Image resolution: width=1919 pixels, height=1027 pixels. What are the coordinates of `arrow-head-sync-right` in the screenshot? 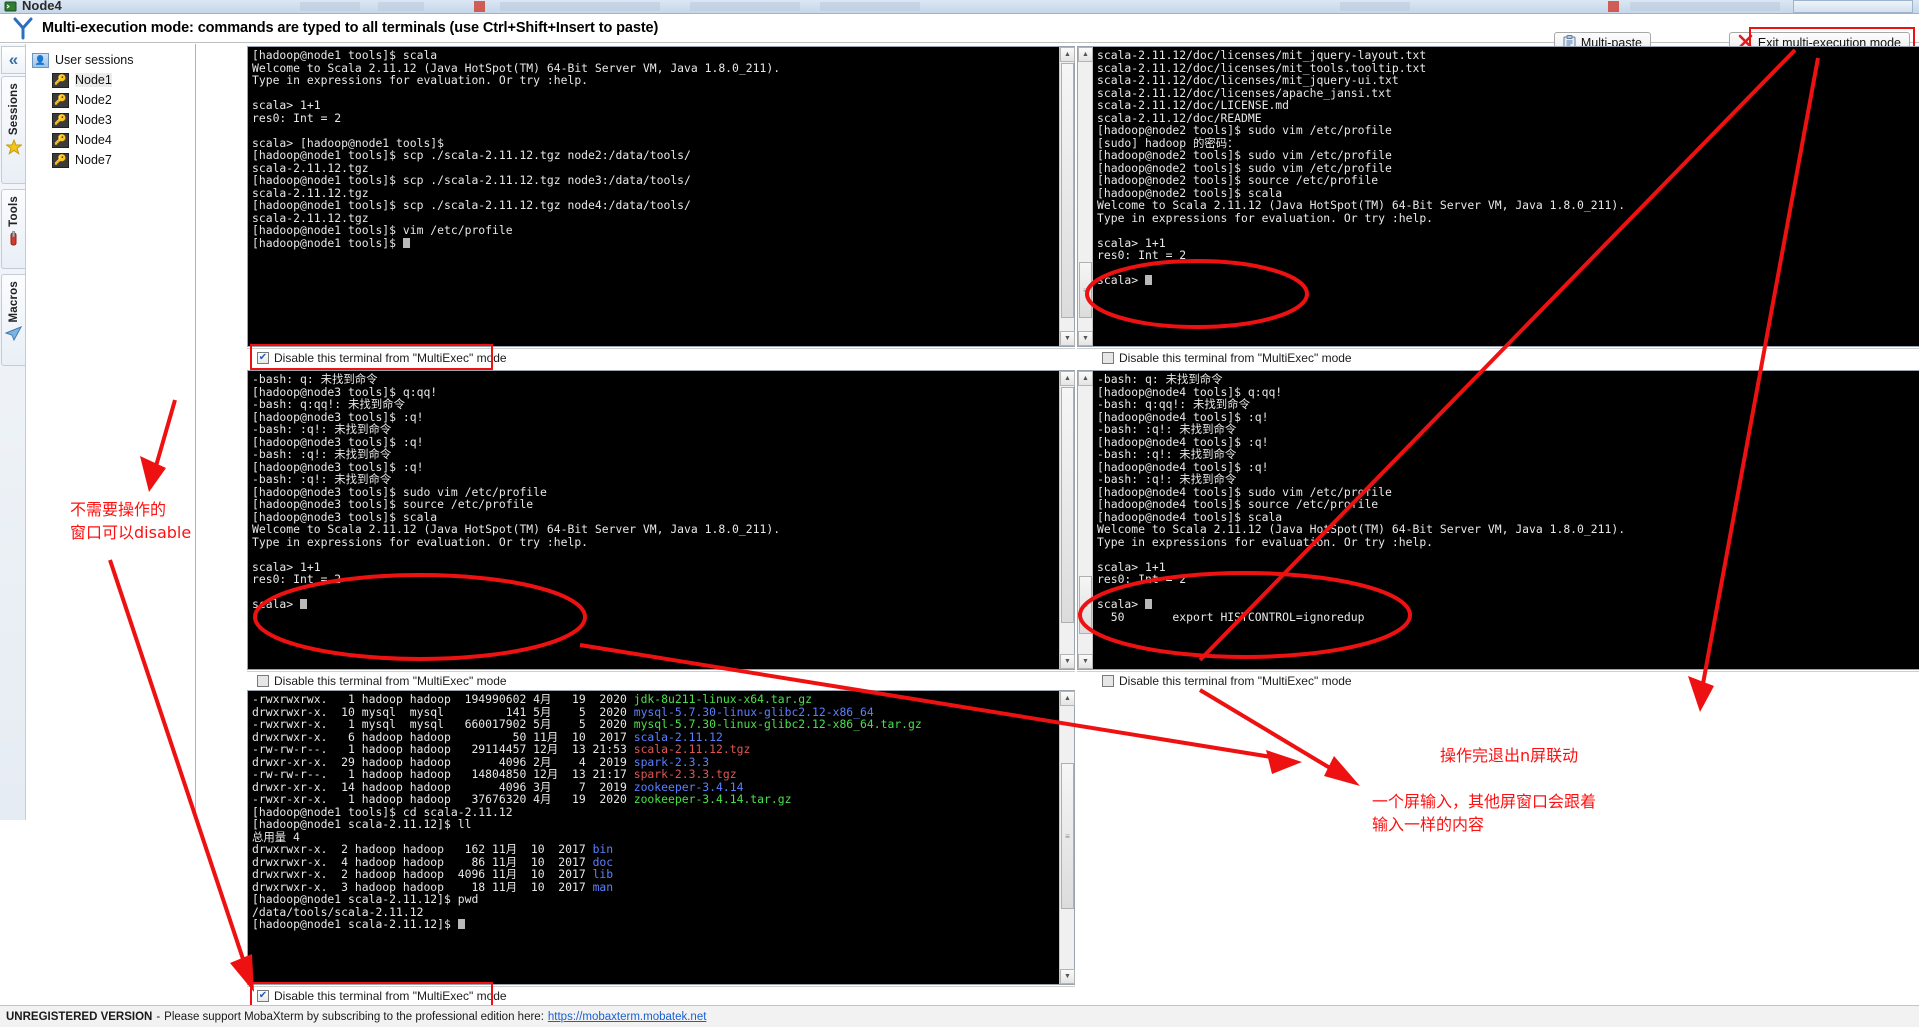 It's located at (1284, 762).